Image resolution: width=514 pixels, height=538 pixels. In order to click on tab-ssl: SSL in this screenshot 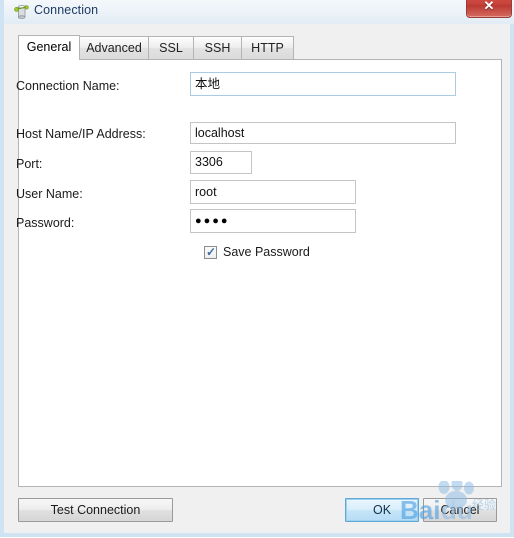, I will do `click(171, 48)`.